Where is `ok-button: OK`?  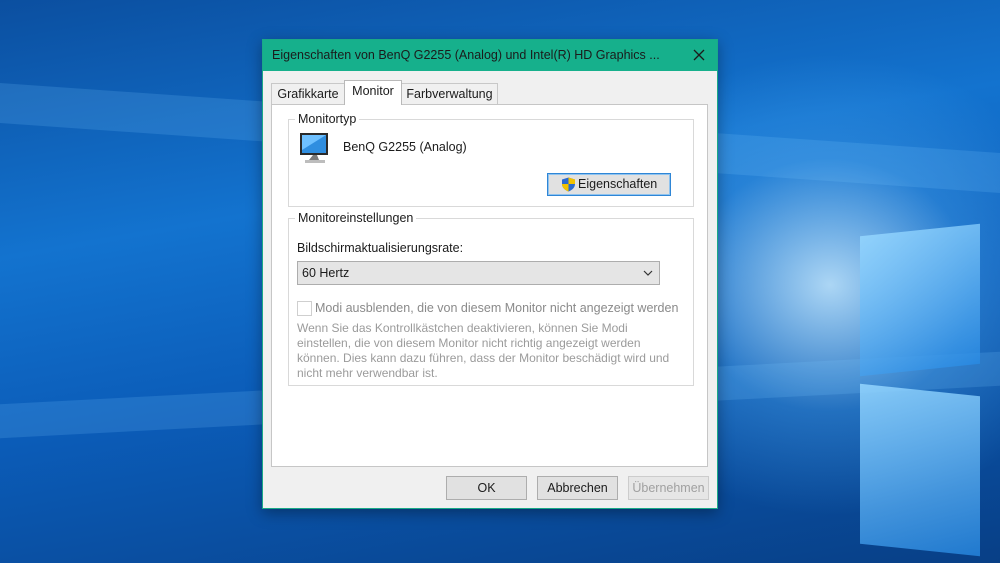 ok-button: OK is located at coordinates (486, 488).